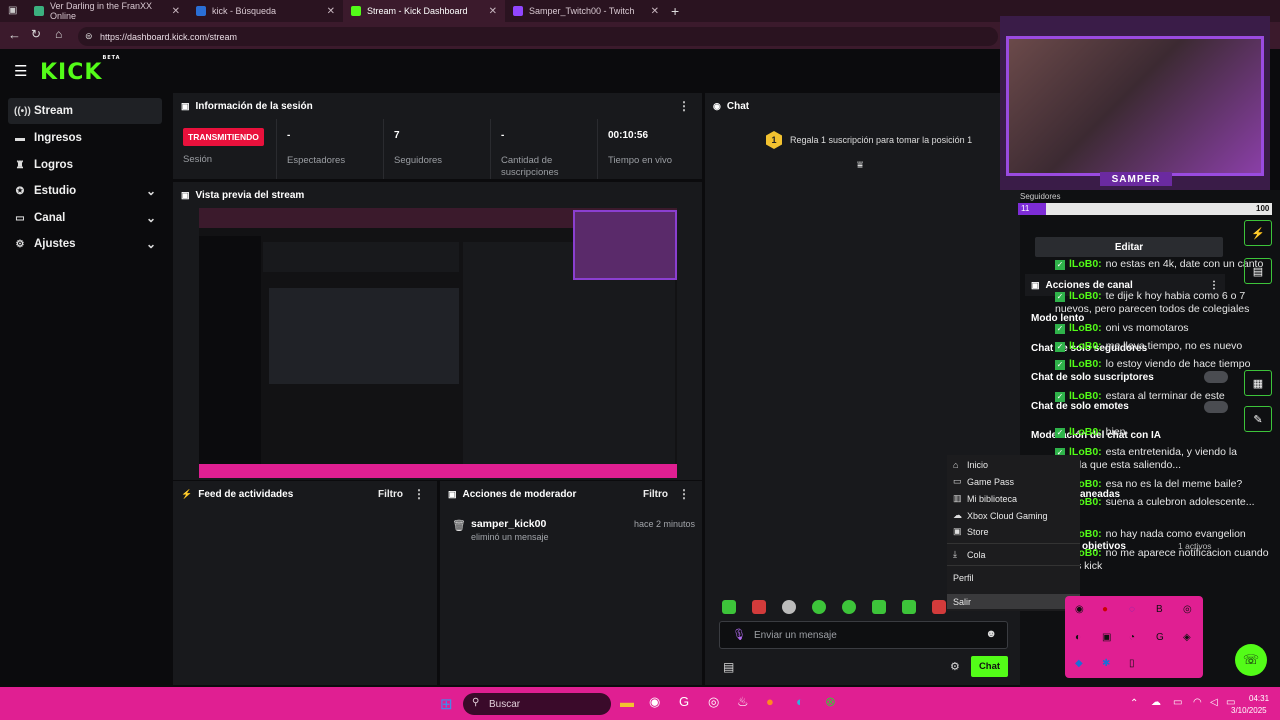 Image resolution: width=1280 pixels, height=720 pixels. I want to click on firefox-icon: ●, so click(770, 701).